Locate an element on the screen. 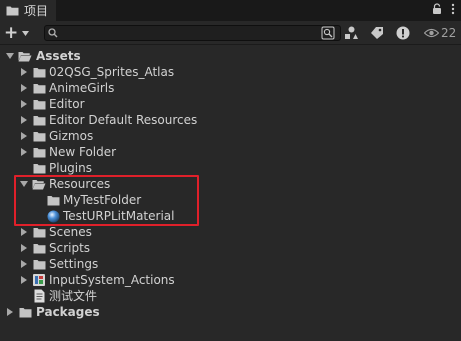 The width and height of the screenshot is (461, 341). filter-by-label-icon is located at coordinates (377, 33).